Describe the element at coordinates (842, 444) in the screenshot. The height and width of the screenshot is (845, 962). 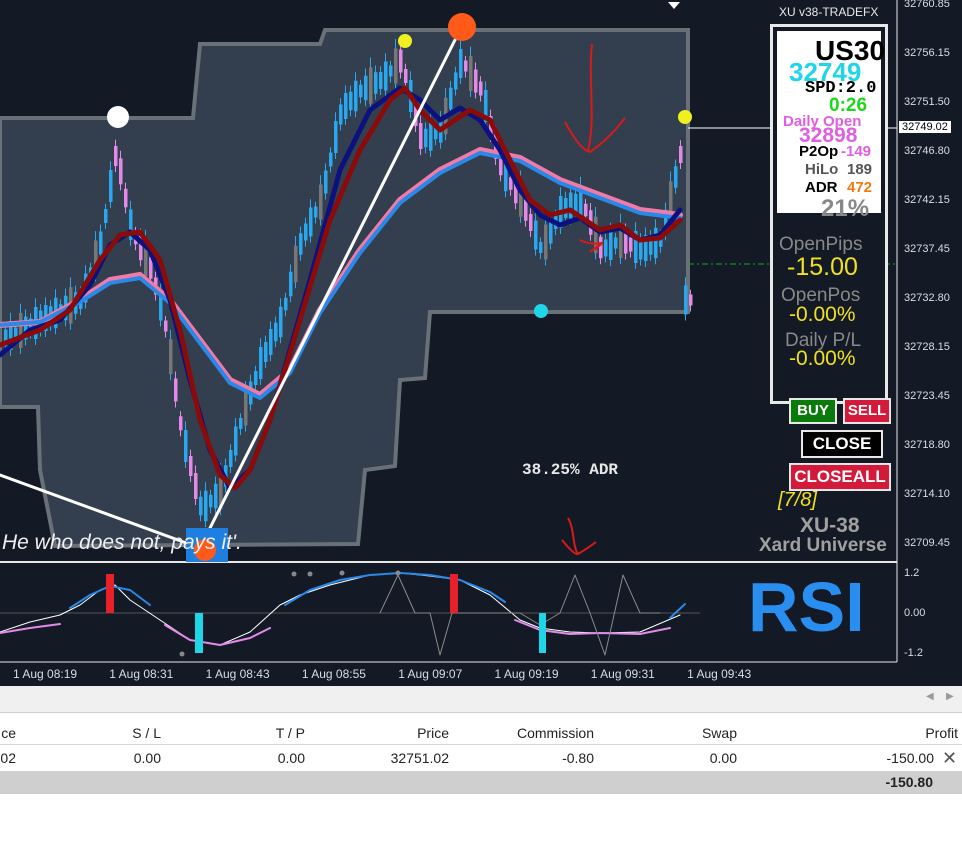
I see `close-button: CLOSE` at that location.